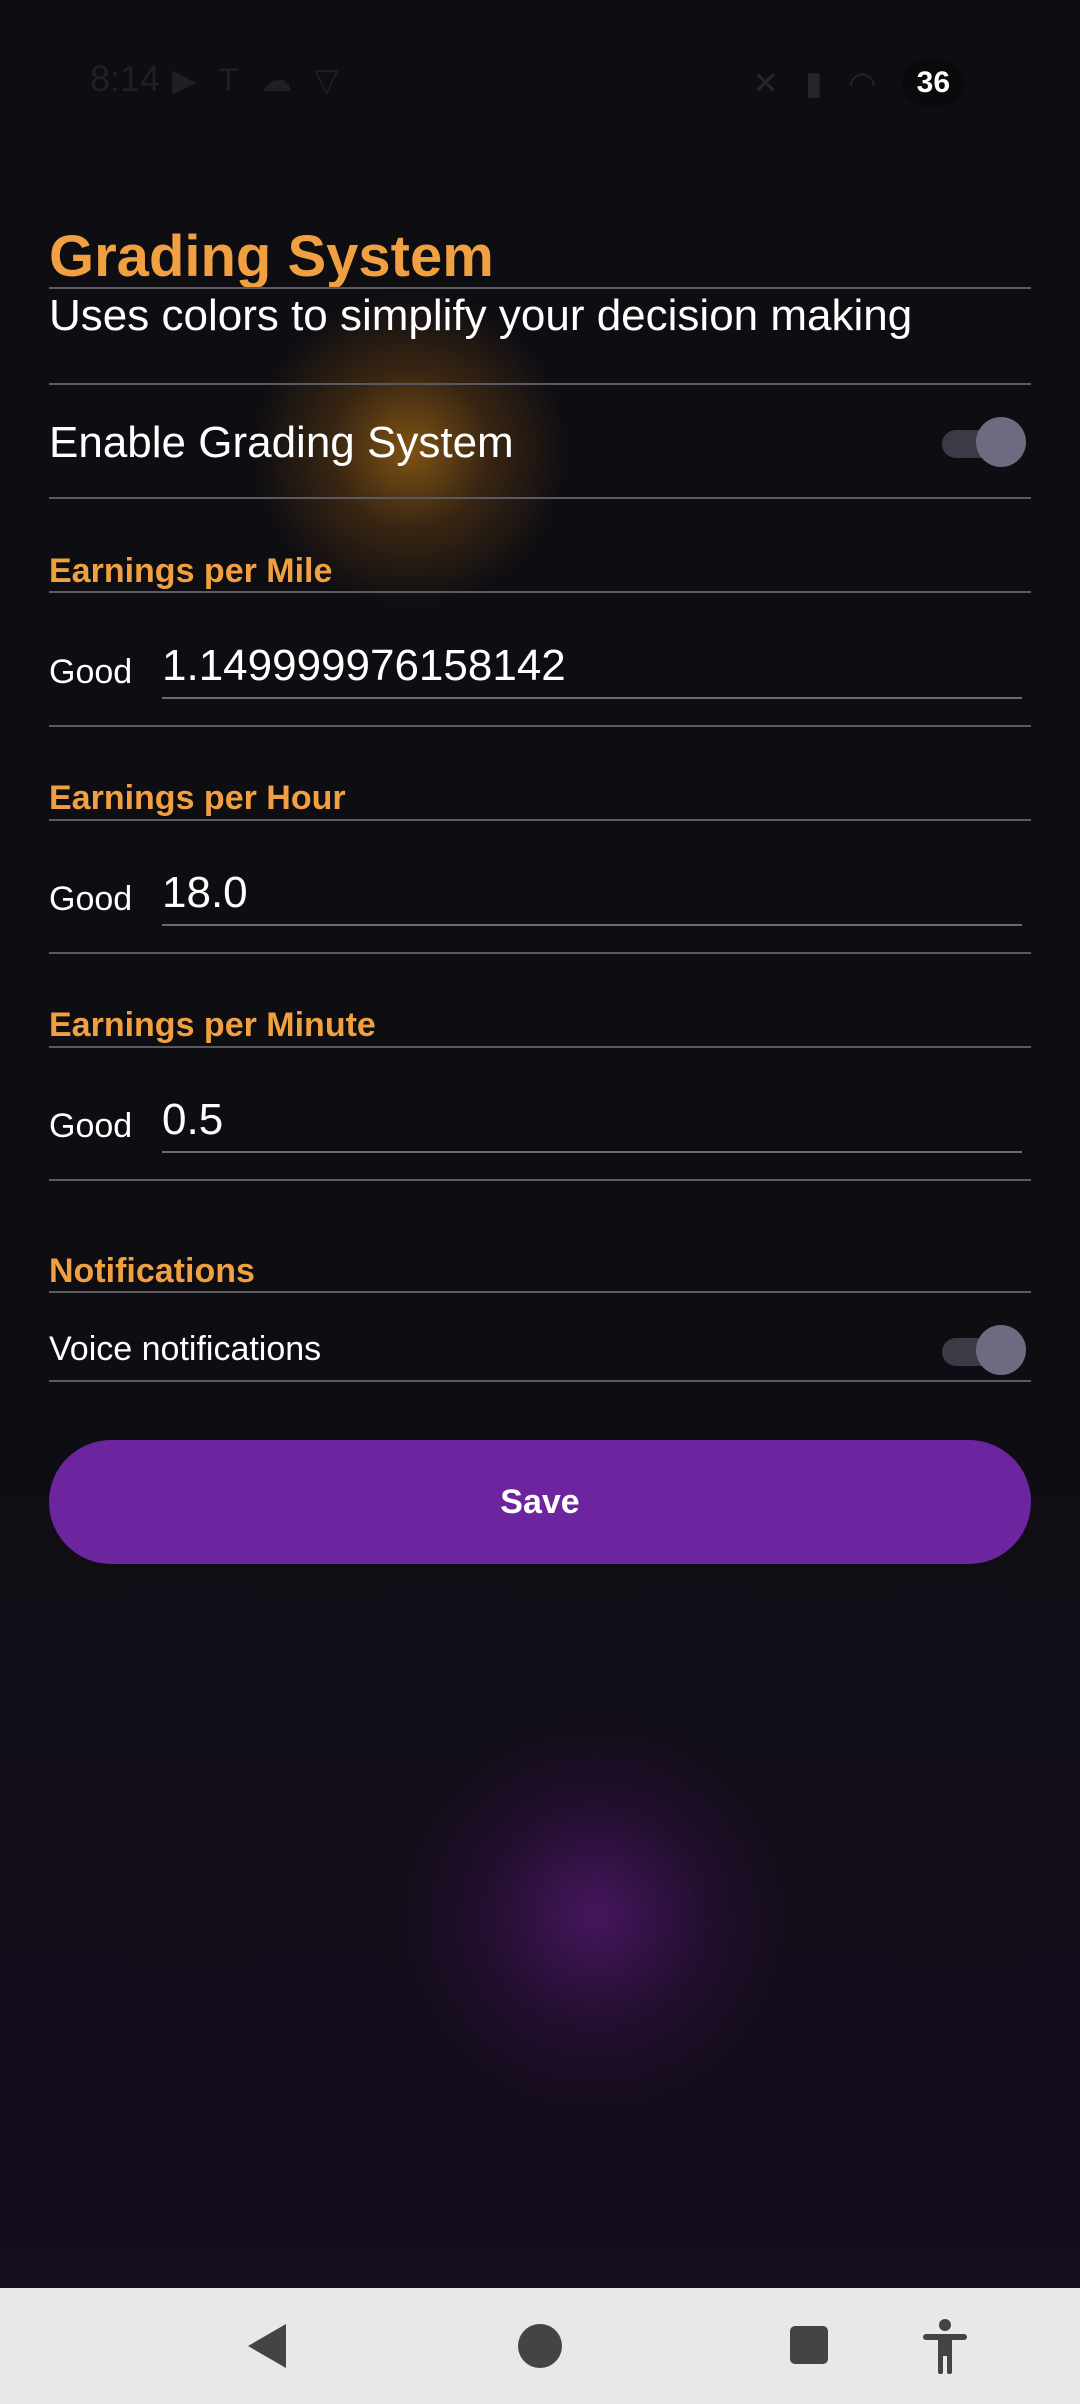 The image size is (1080, 2404). I want to click on status-bar: 8:14 ▶ T ☁ ▽ ✕ ▮ ◠ 36, so click(540, 80).